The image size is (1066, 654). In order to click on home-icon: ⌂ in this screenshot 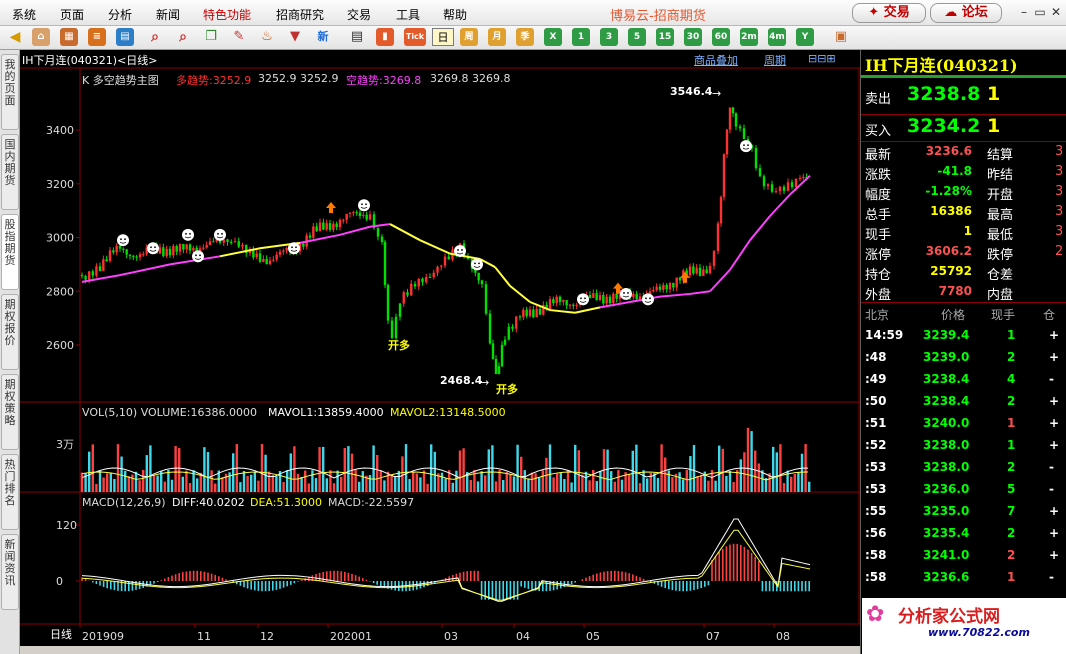, I will do `click(41, 37)`.